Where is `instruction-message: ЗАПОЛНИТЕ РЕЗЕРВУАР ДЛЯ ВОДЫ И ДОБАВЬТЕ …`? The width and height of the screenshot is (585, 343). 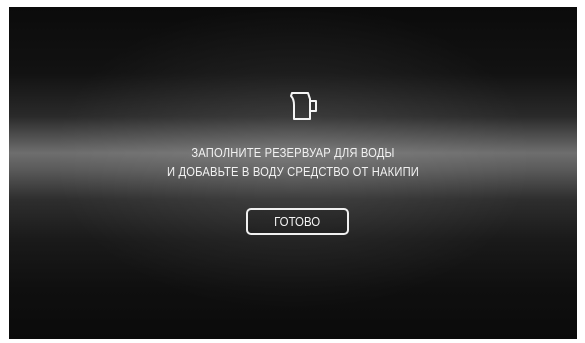
instruction-message: ЗАПОЛНИТЕ РЕЗЕРВУАР ДЛЯ ВОДЫ И ДОБАВЬТЕ … is located at coordinates (293, 162).